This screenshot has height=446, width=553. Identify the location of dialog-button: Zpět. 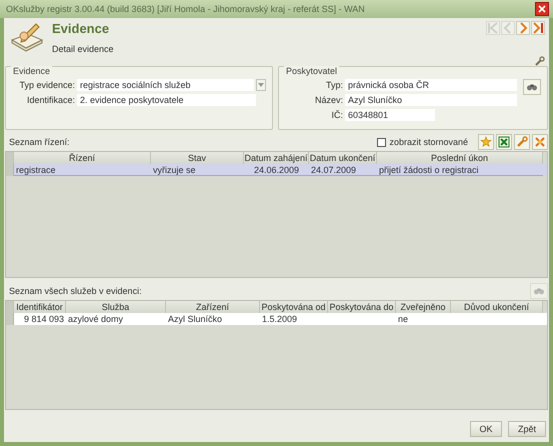
(527, 429).